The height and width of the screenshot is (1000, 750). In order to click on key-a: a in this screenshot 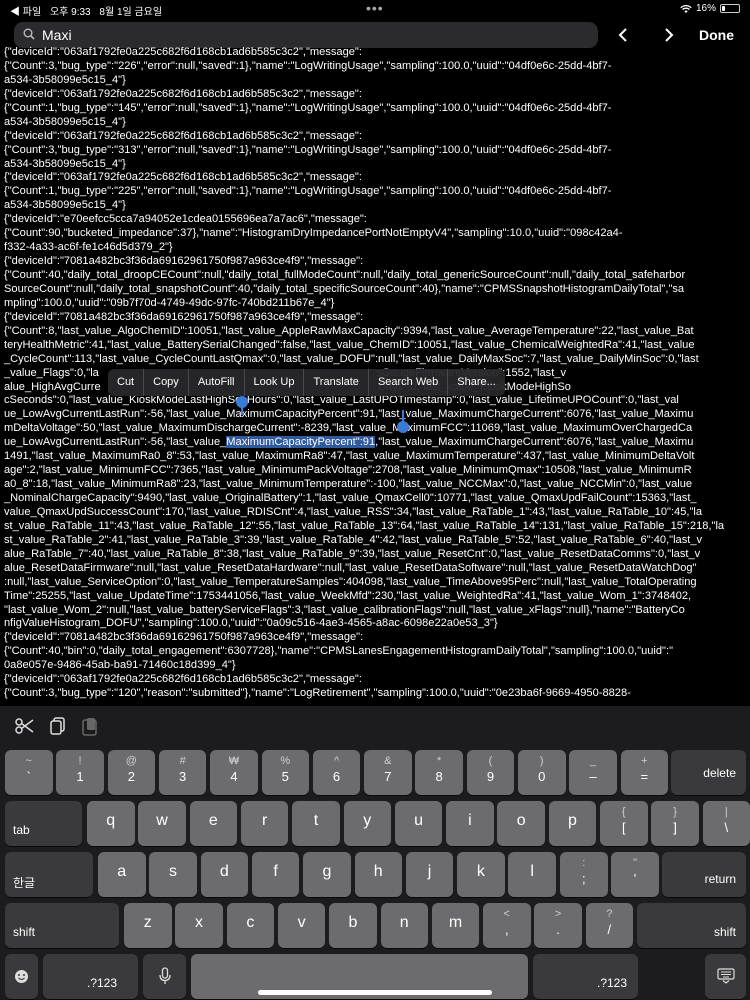, I will do `click(122, 874)`.